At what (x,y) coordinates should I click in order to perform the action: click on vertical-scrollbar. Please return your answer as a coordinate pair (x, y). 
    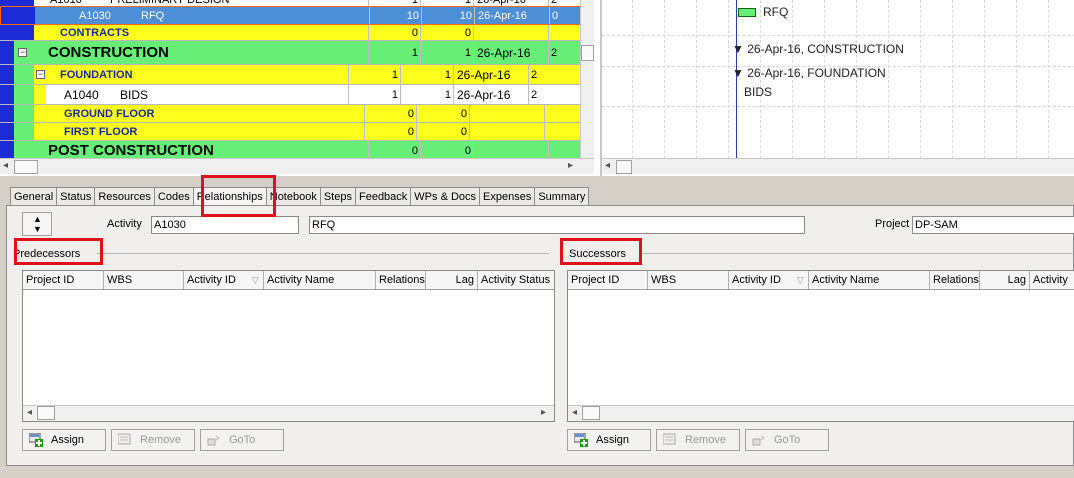
    Looking at the image, I should click on (587, 79).